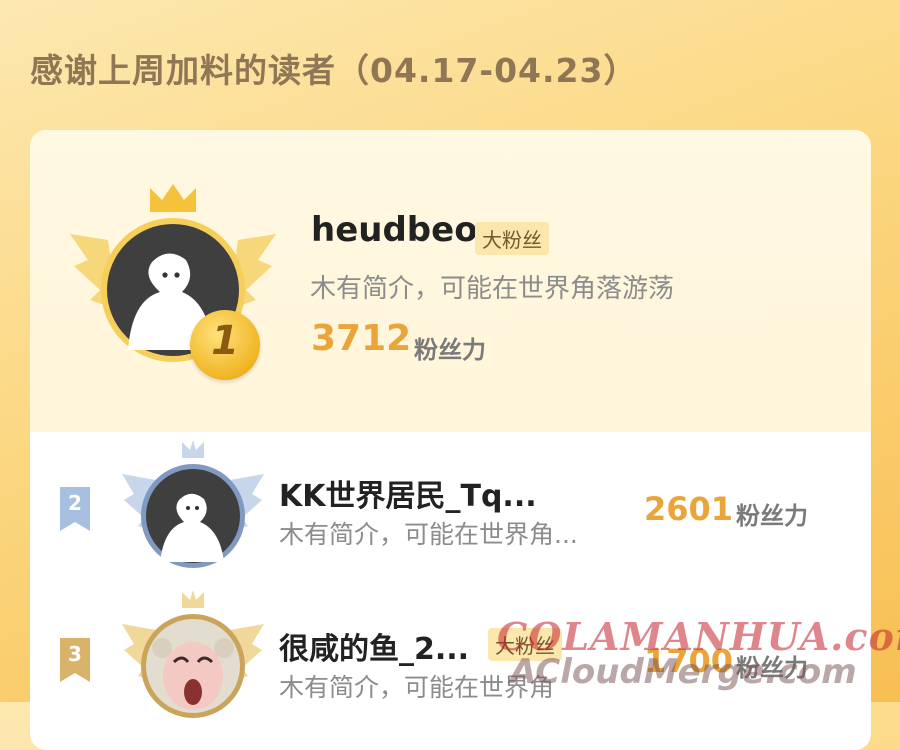  I want to click on rank-2-score: 2601, so click(689, 509).